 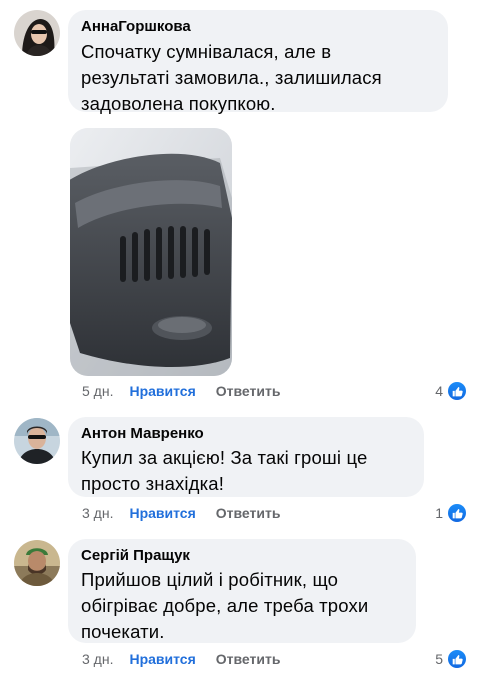 I want to click on comment-actions: 5 дн. Нравится Ответить, so click(x=181, y=391).